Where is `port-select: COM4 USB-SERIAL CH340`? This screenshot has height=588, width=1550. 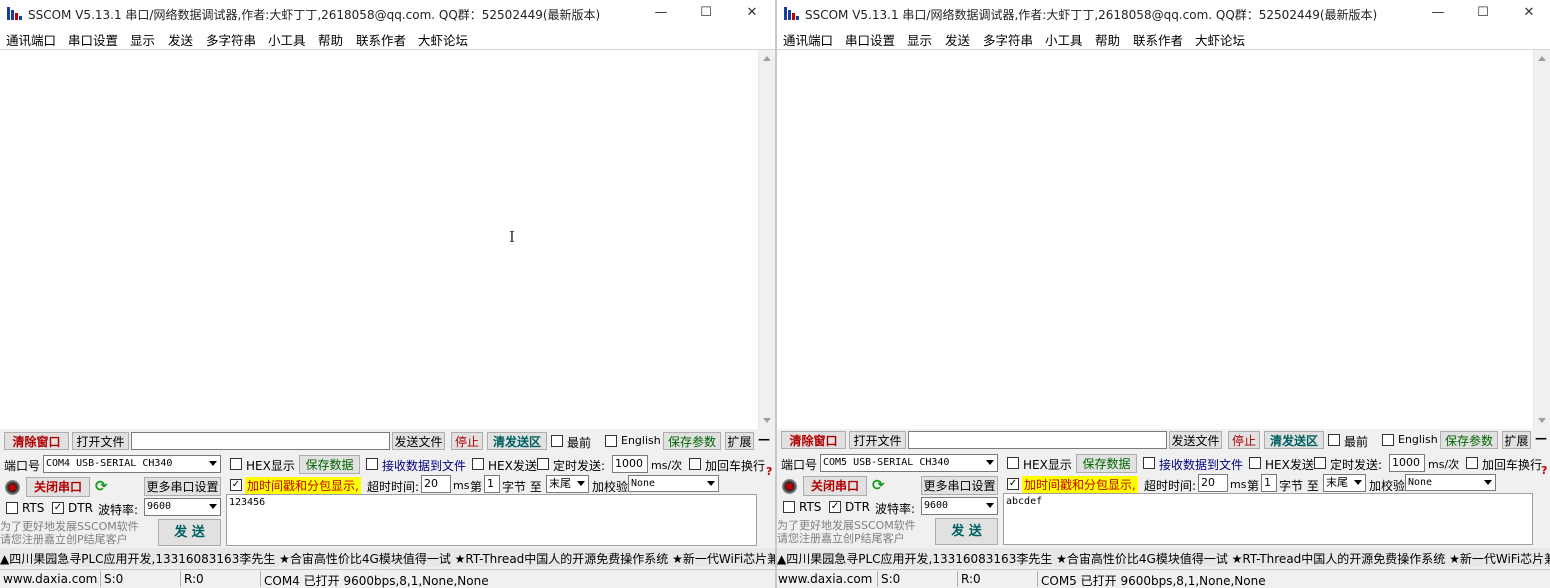
port-select: COM4 USB-SERIAL CH340 is located at coordinates (132, 464).